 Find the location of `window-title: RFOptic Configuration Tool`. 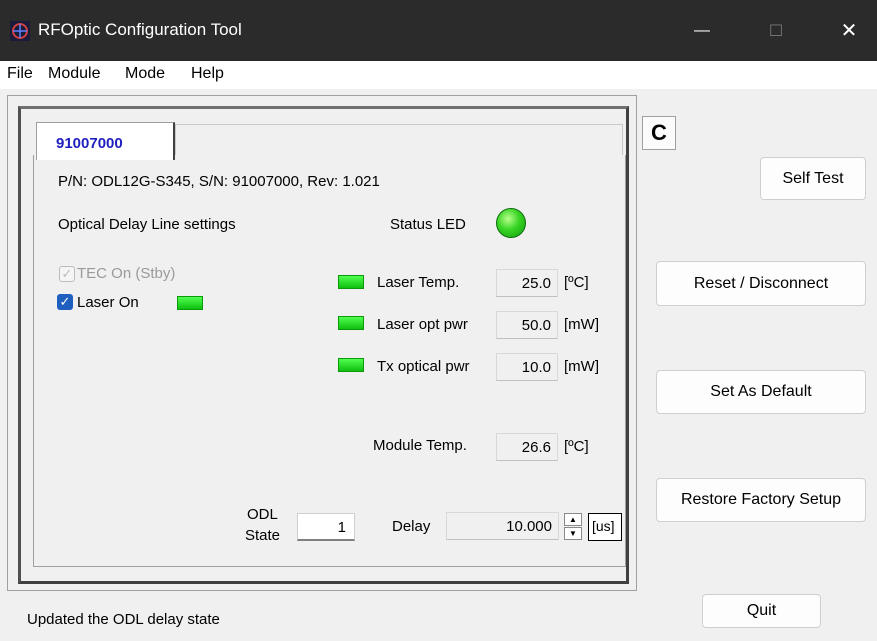

window-title: RFOptic Configuration Tool is located at coordinates (140, 29).